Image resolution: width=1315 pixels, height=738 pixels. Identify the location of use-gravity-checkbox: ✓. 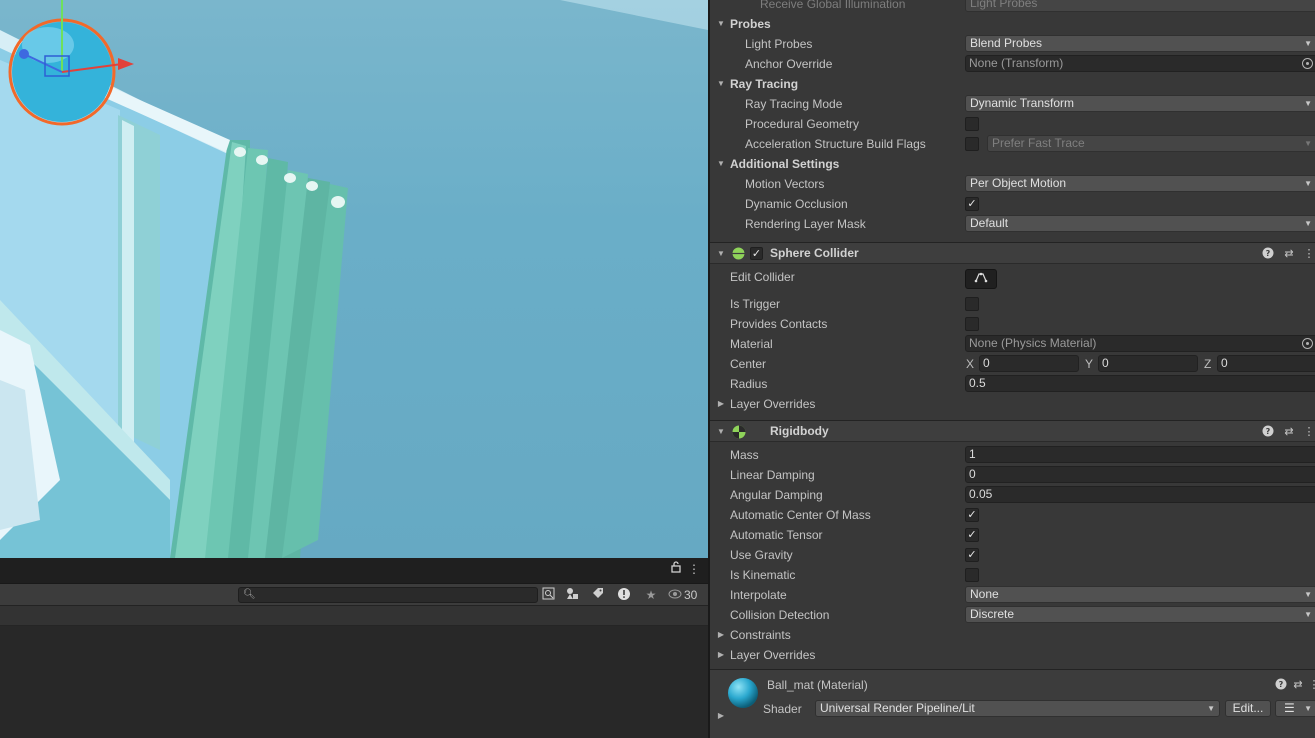
(972, 555).